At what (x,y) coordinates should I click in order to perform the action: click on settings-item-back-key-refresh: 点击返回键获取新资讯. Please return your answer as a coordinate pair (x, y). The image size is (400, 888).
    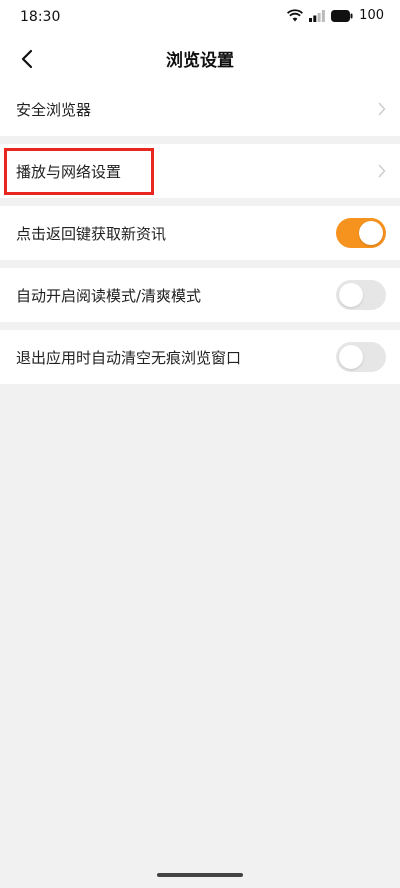
    Looking at the image, I should click on (200, 233).